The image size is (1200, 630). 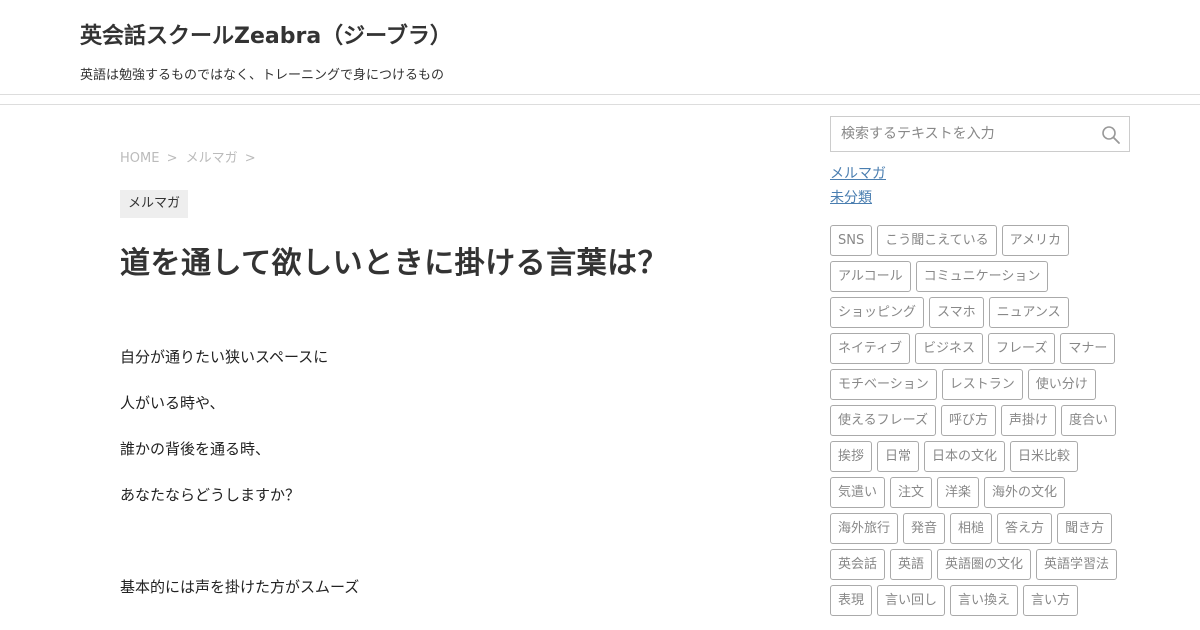 I want to click on tag-link: 注文, so click(x=911, y=492).